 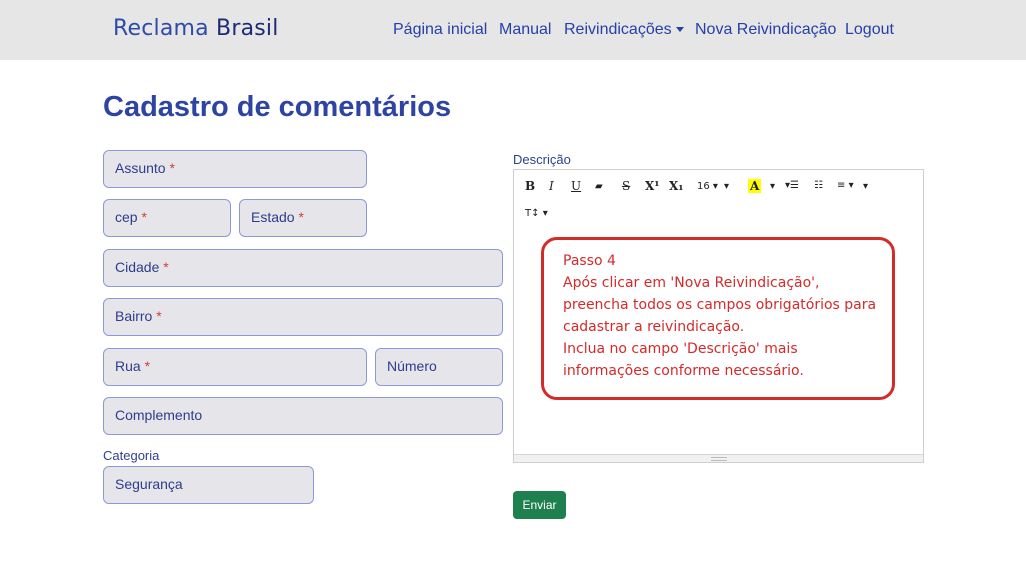 What do you see at coordinates (599, 186) in the screenshot?
I see `eraser-icon: ▰` at bounding box center [599, 186].